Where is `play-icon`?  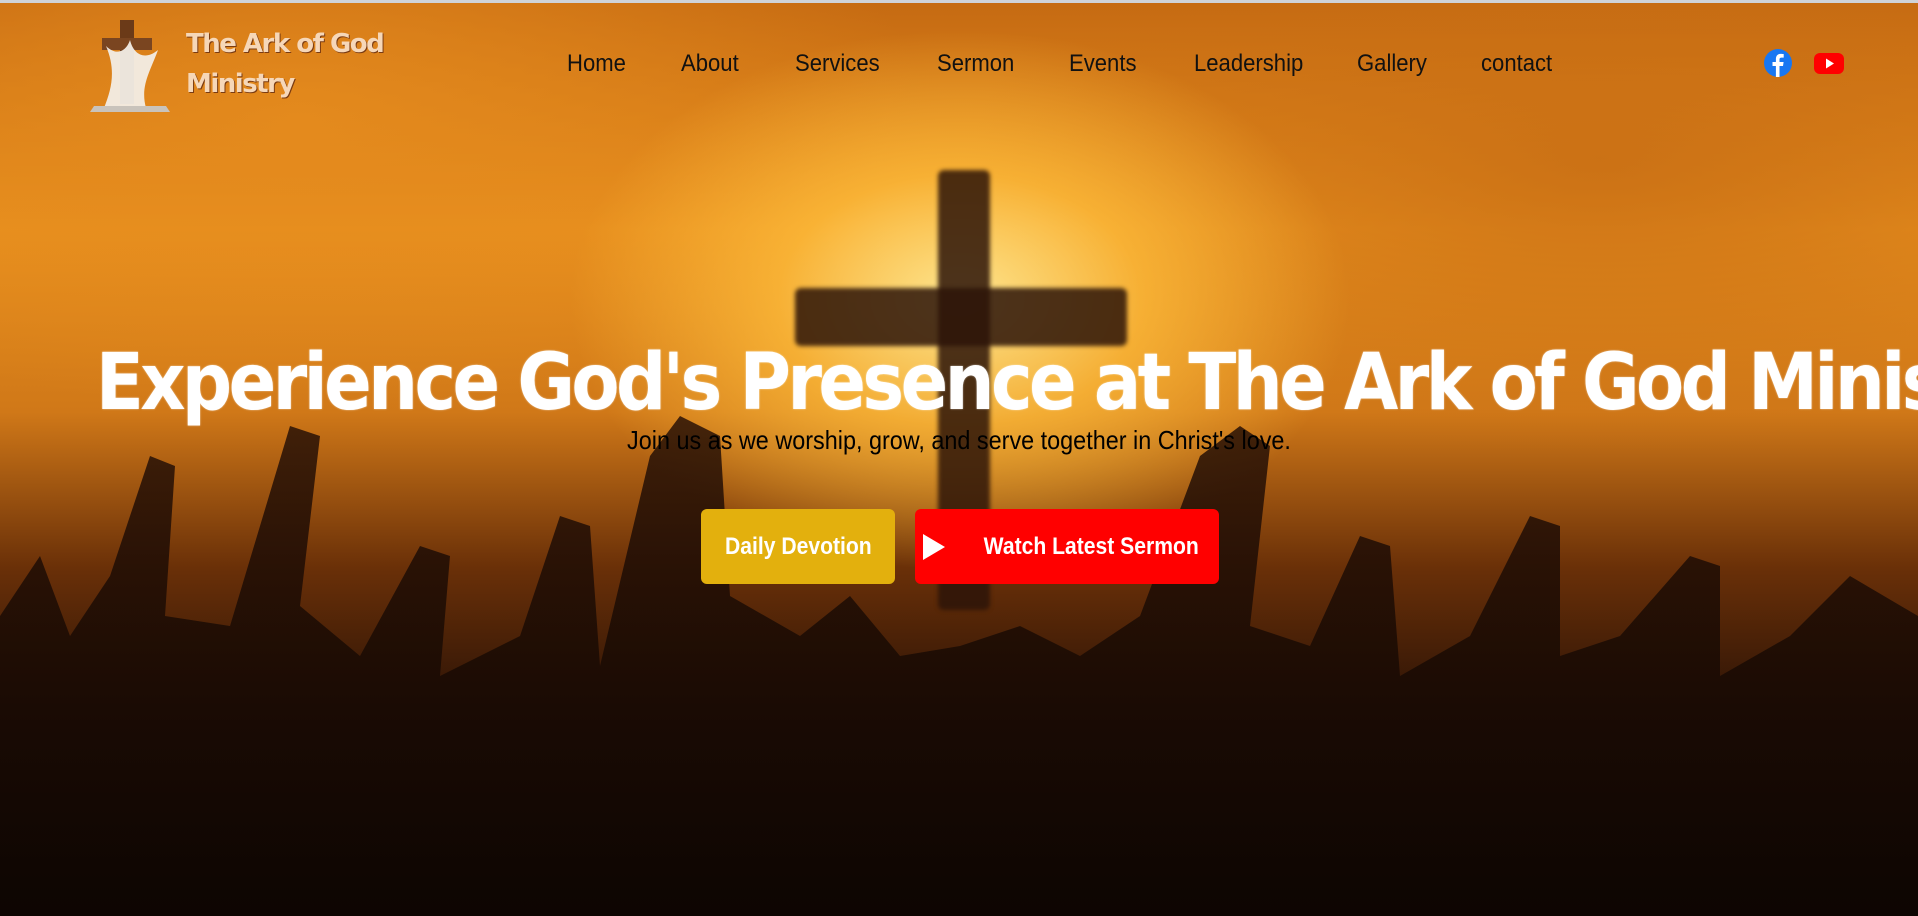
play-icon is located at coordinates (933, 546).